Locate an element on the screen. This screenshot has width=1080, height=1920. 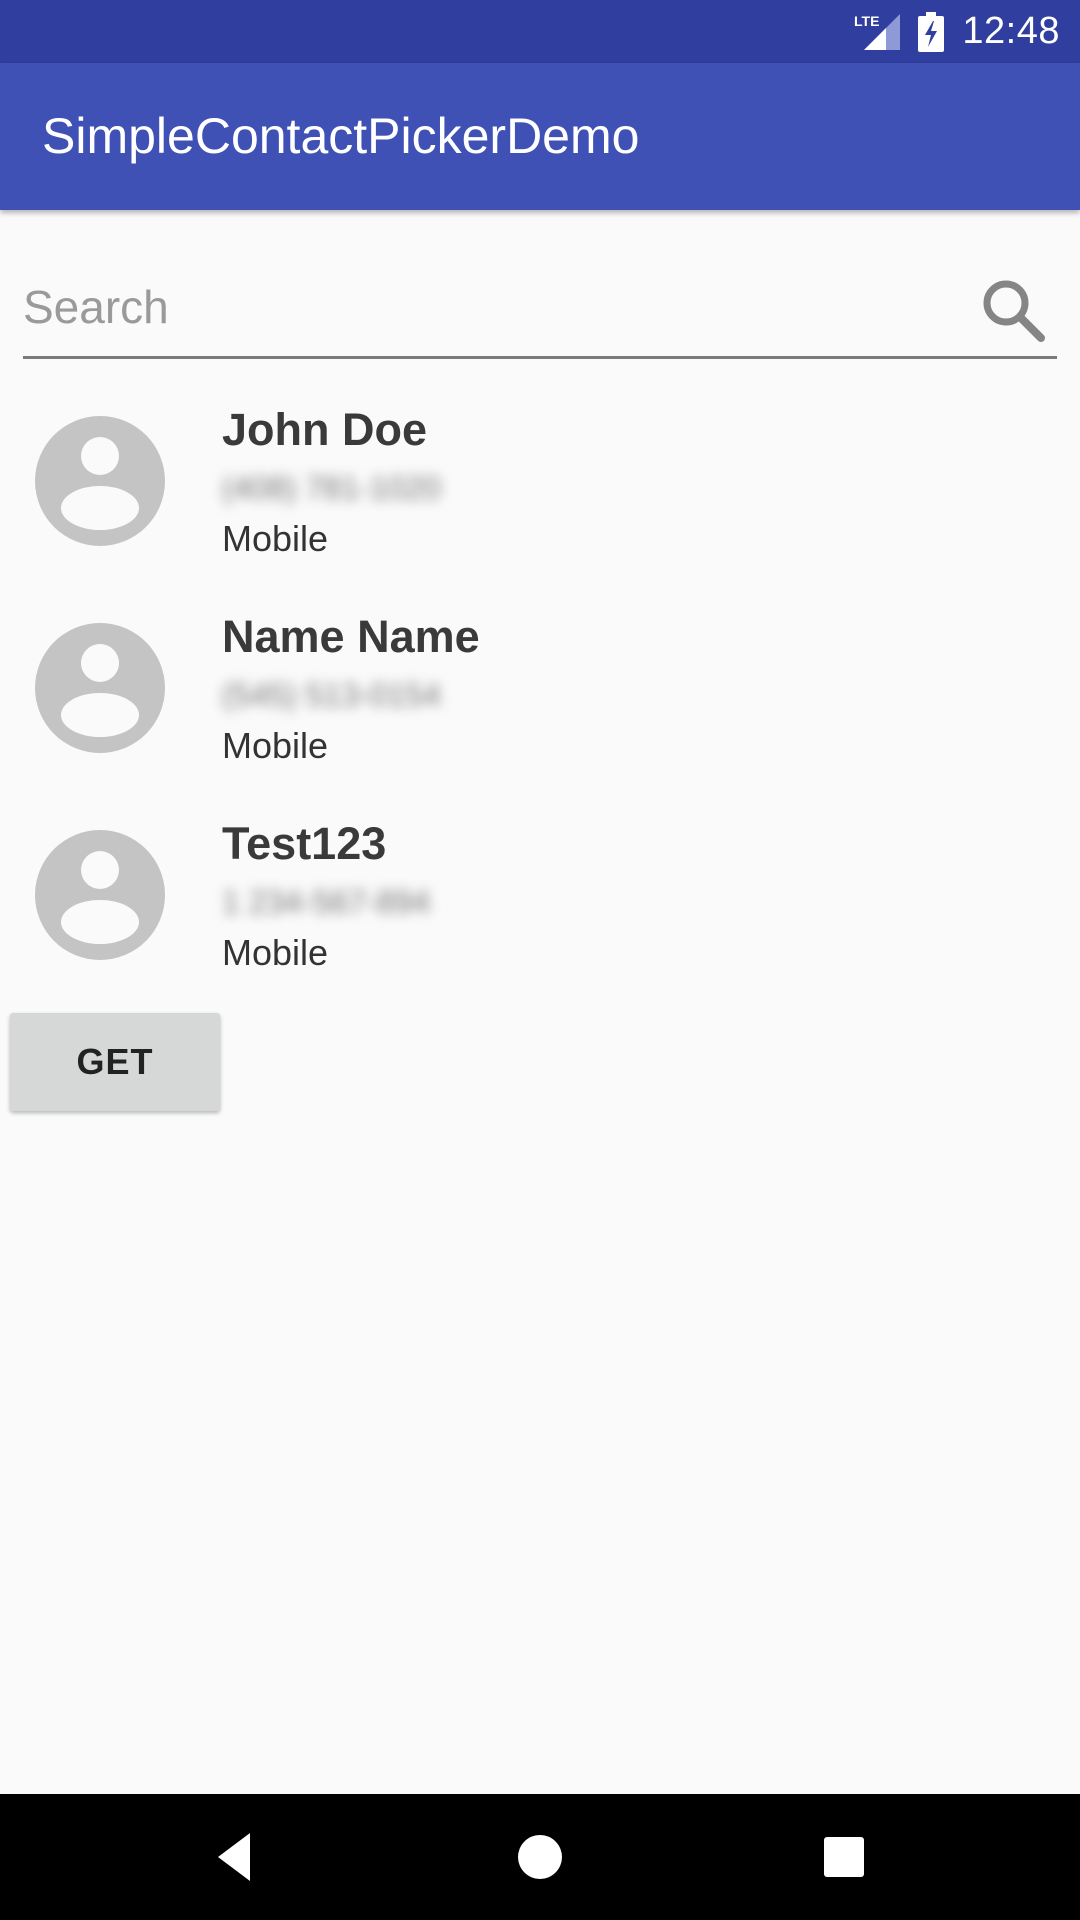
app-bar: SimpleContactPickerDemo is located at coordinates (540, 136).